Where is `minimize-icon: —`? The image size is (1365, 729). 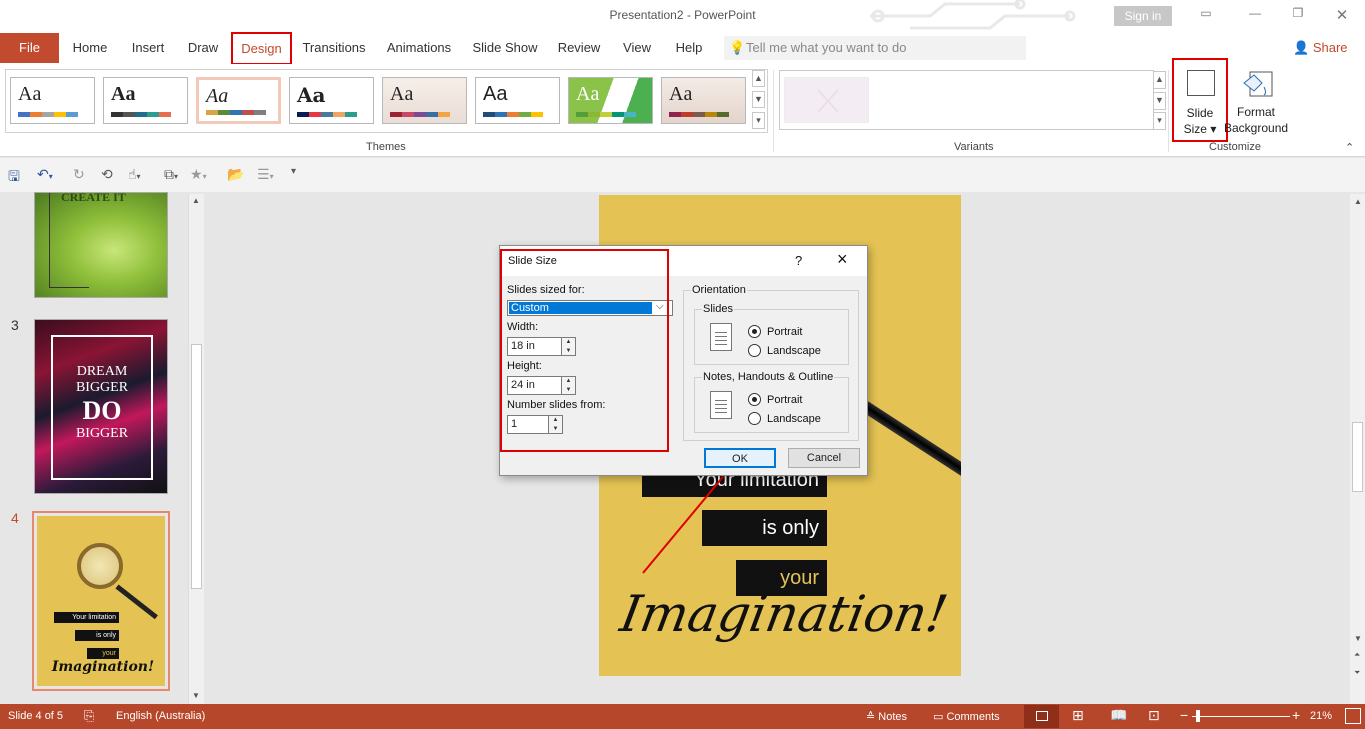 minimize-icon: — is located at coordinates (1255, 15).